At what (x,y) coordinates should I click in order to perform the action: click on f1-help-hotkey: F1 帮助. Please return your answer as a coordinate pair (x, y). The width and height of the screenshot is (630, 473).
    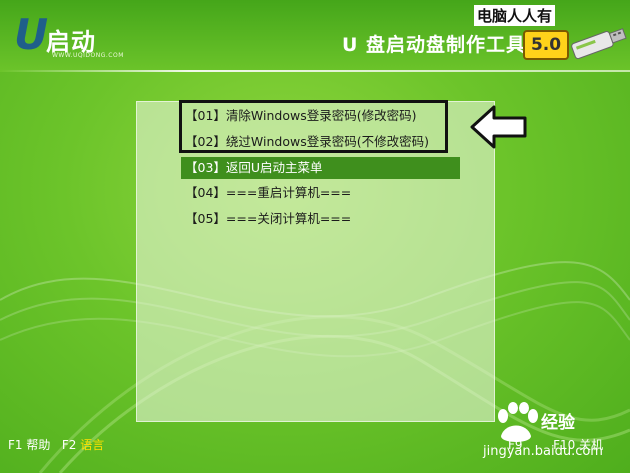
    Looking at the image, I should click on (29, 445).